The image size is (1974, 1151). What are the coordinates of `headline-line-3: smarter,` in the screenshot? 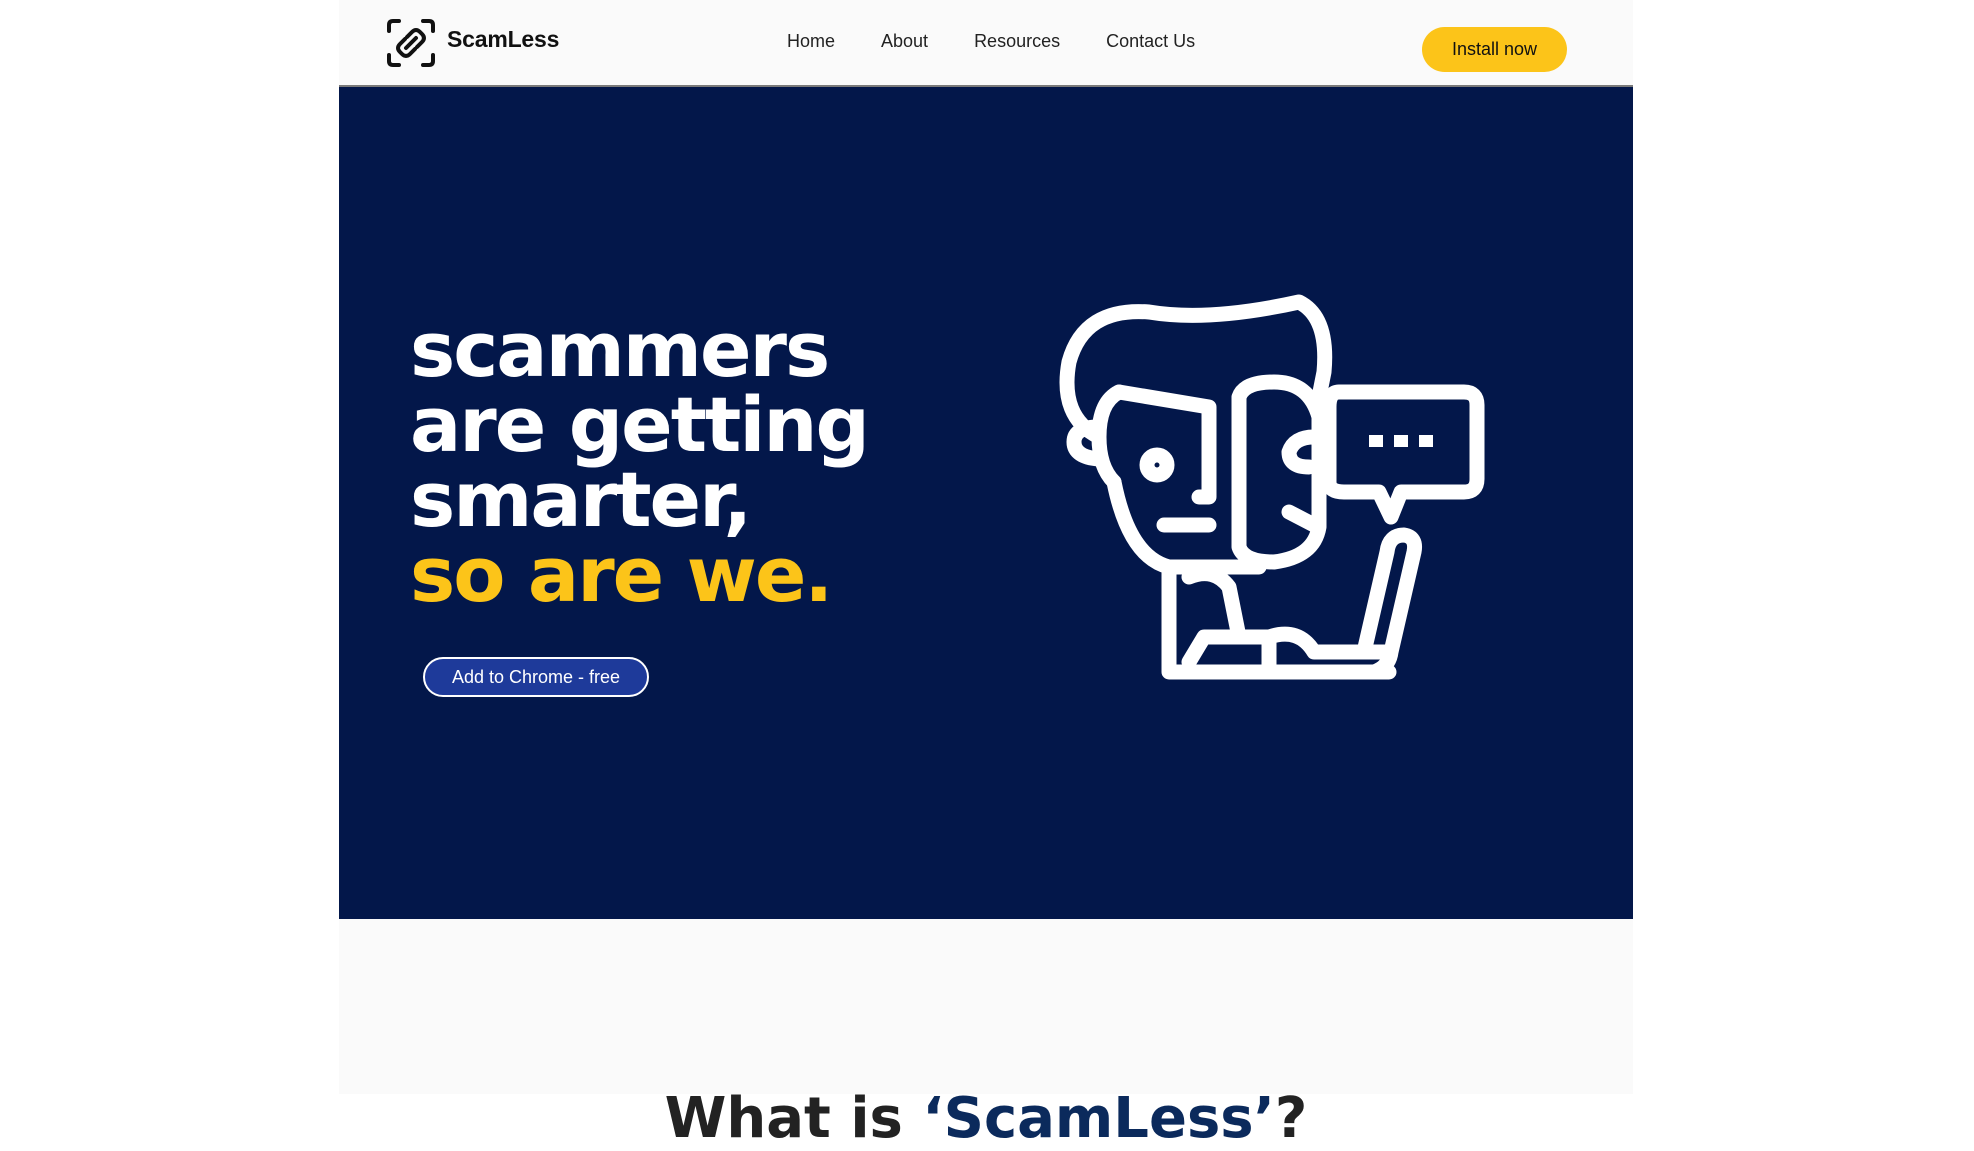 It's located at (581, 499).